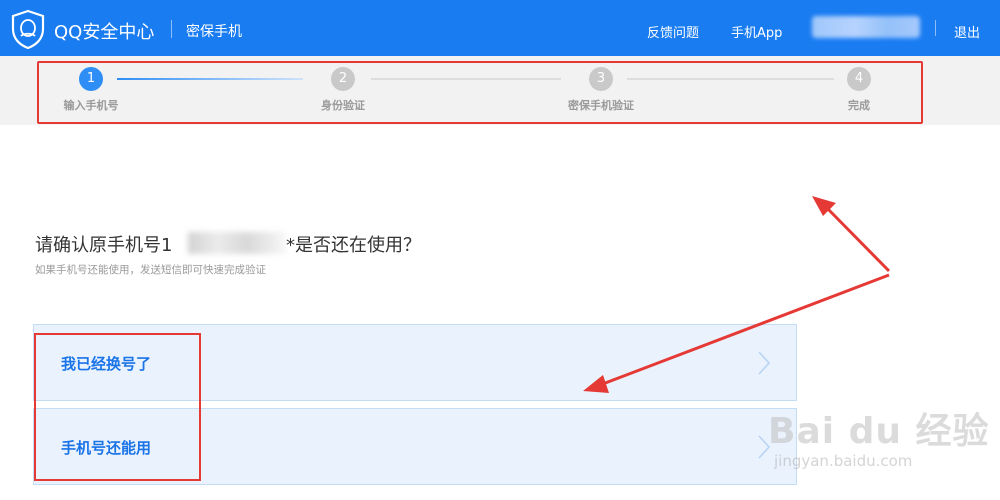  I want to click on question-hint: 如果手机号还能使用，发送短信即可快速完成验证, so click(150, 270).